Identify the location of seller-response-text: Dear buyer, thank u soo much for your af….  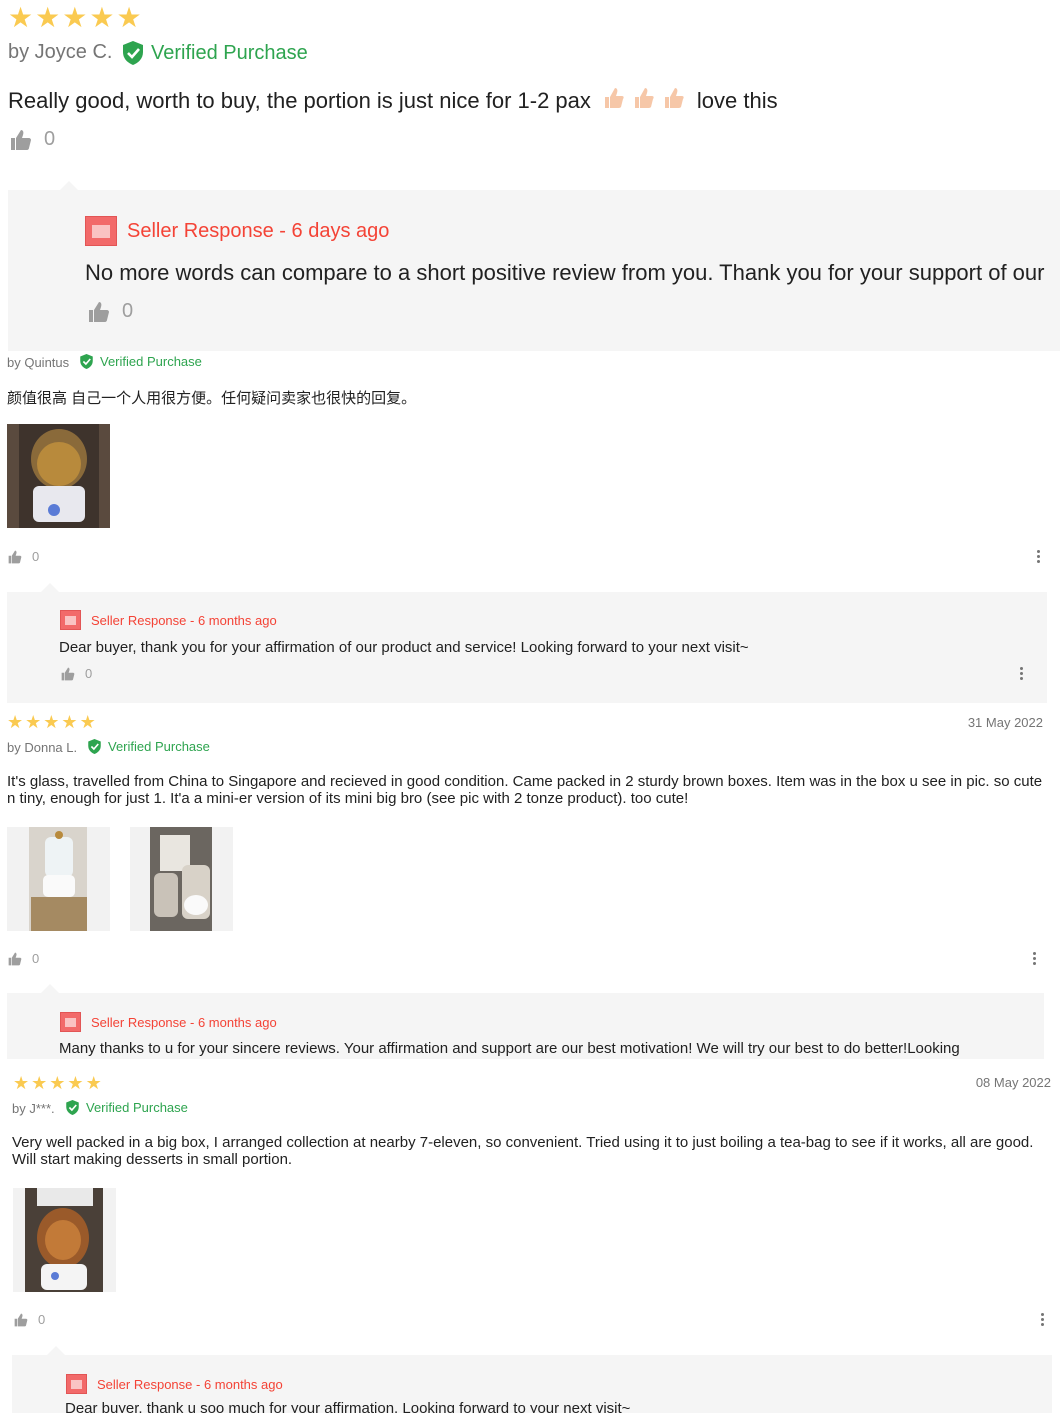
(348, 1406).